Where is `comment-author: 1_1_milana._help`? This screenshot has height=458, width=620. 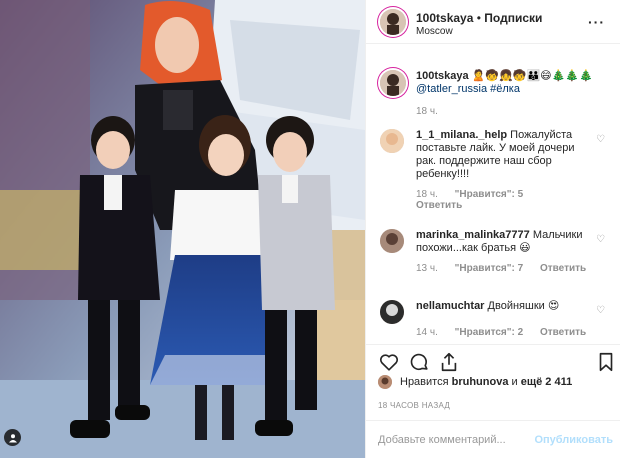 comment-author: 1_1_milana._help is located at coordinates (461, 135).